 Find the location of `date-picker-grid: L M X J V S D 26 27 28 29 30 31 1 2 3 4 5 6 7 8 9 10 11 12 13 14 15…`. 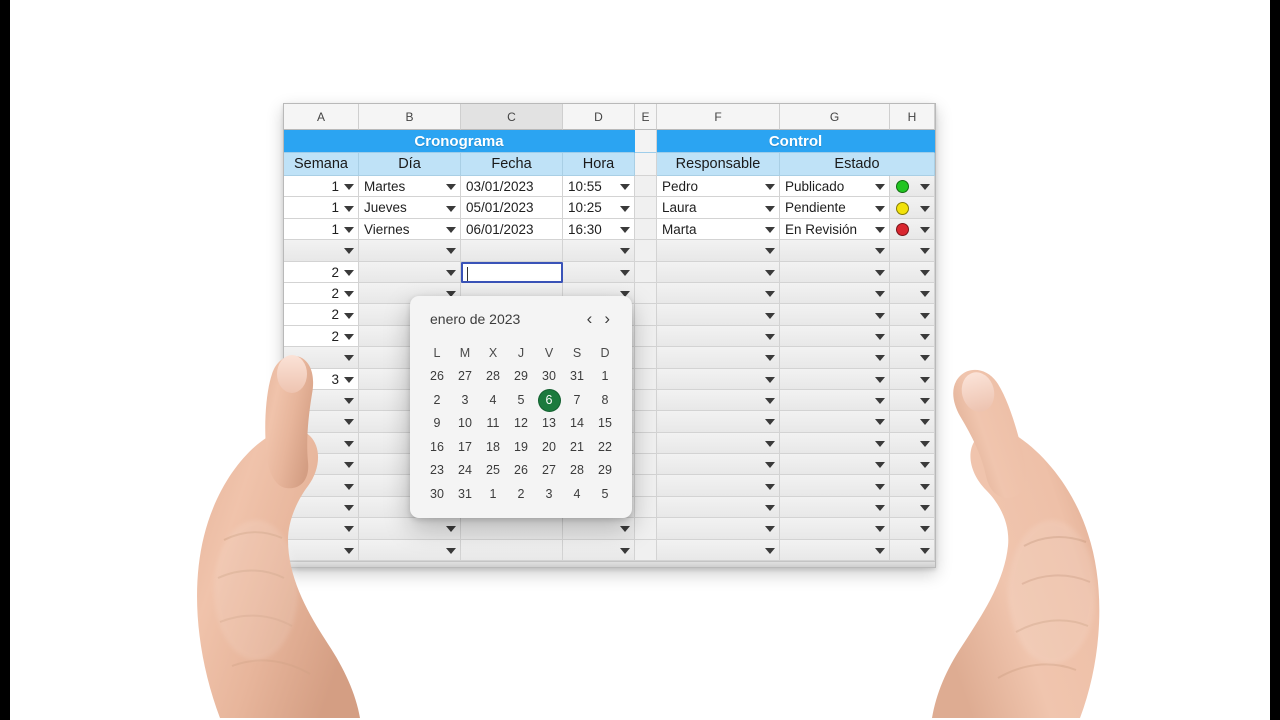

date-picker-grid: L M X J V S D 26 27 28 29 30 31 1 2 3 4 5 6 7 8 9 10 11 12 13 14 15… is located at coordinates (521, 423).